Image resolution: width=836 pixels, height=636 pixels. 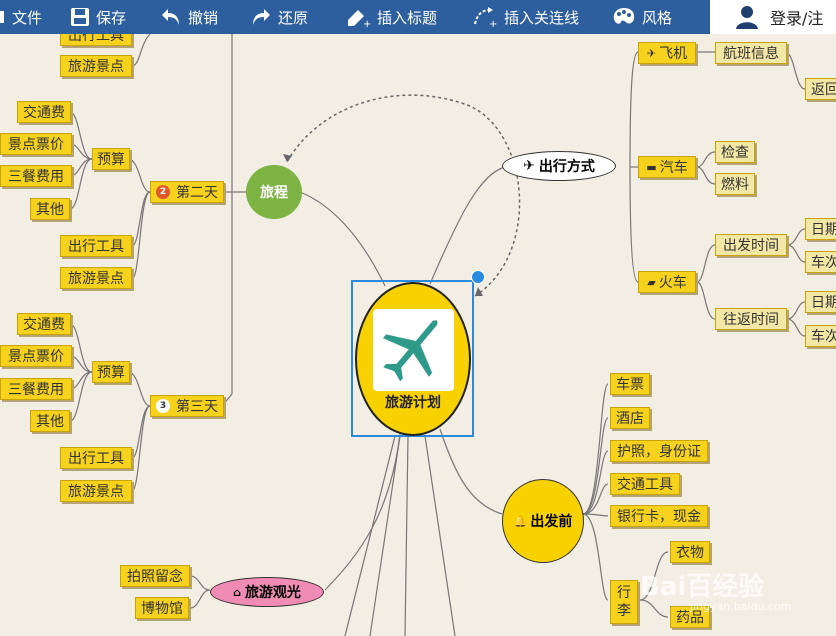 What do you see at coordinates (96, 491) in the screenshot?
I see `day3-sights-node: 旅游景点` at bounding box center [96, 491].